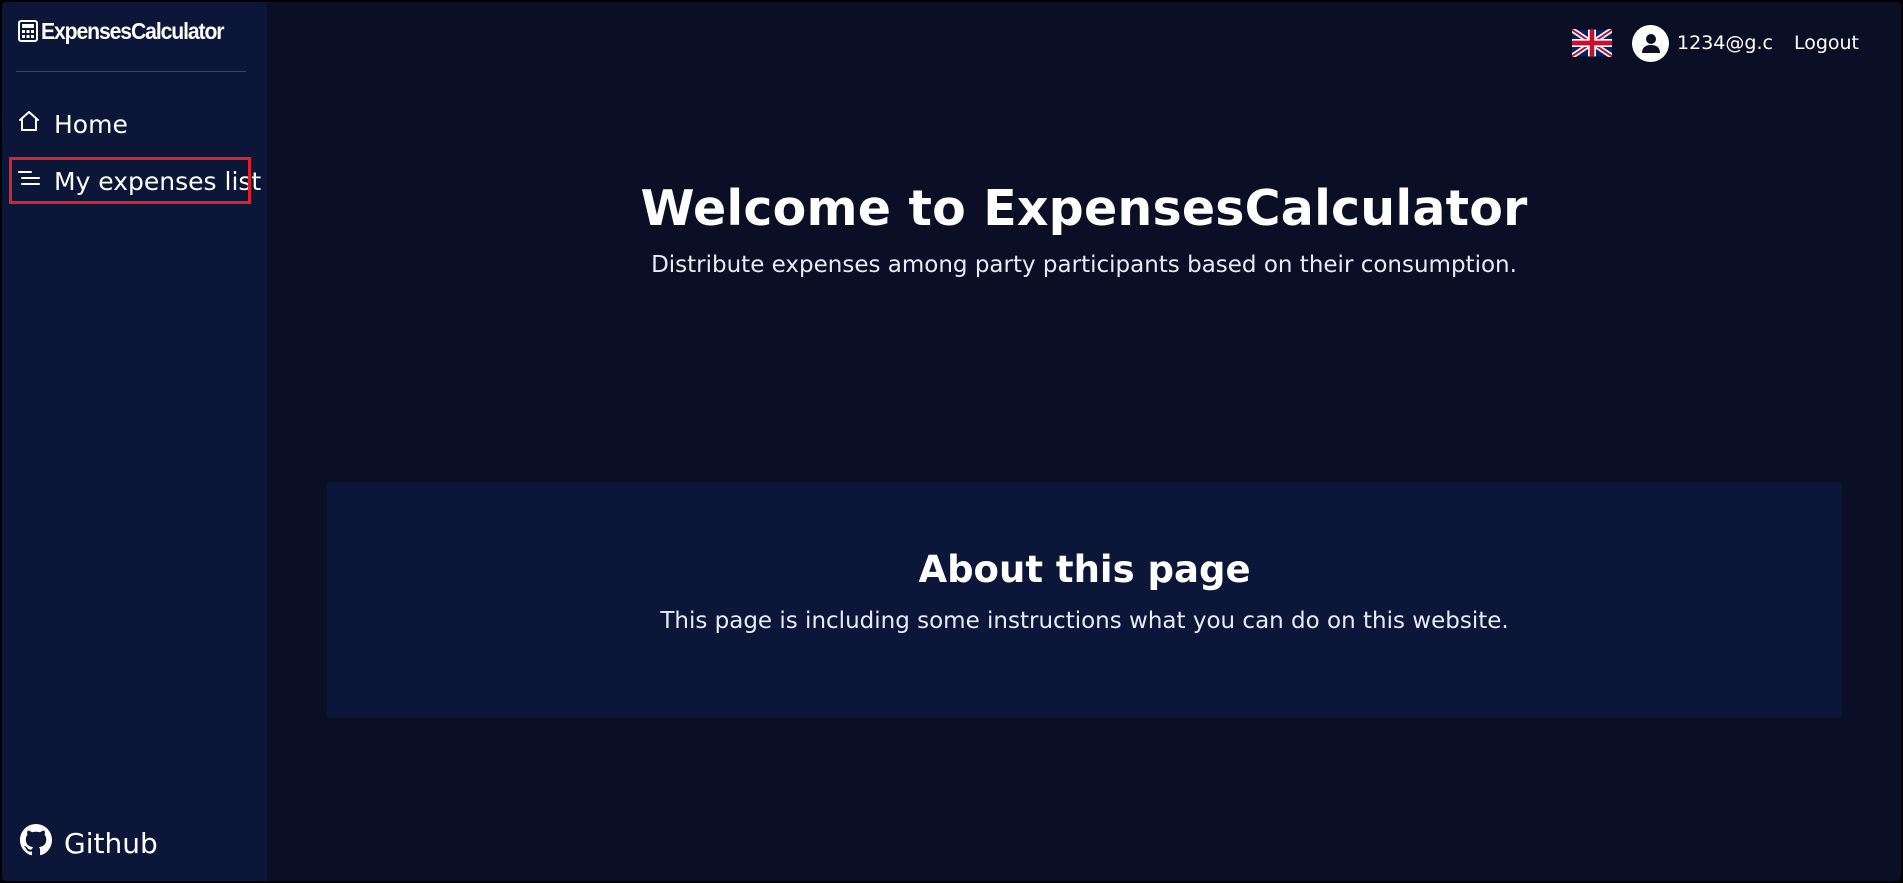 The height and width of the screenshot is (883, 1903). Describe the element at coordinates (1725, 43) in the screenshot. I see `user-email: 1234@g.c` at that location.